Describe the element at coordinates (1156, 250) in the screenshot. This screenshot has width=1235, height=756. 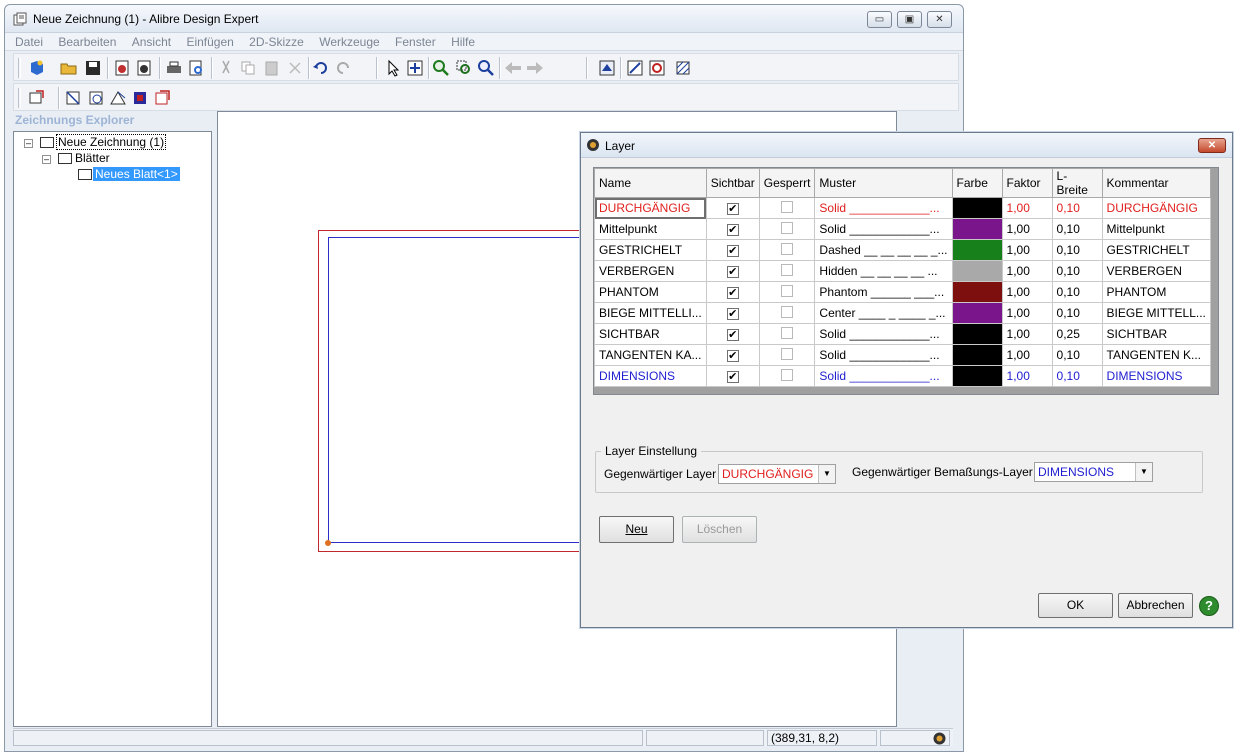
I see `comment-cell: GESTRICHELT` at that location.